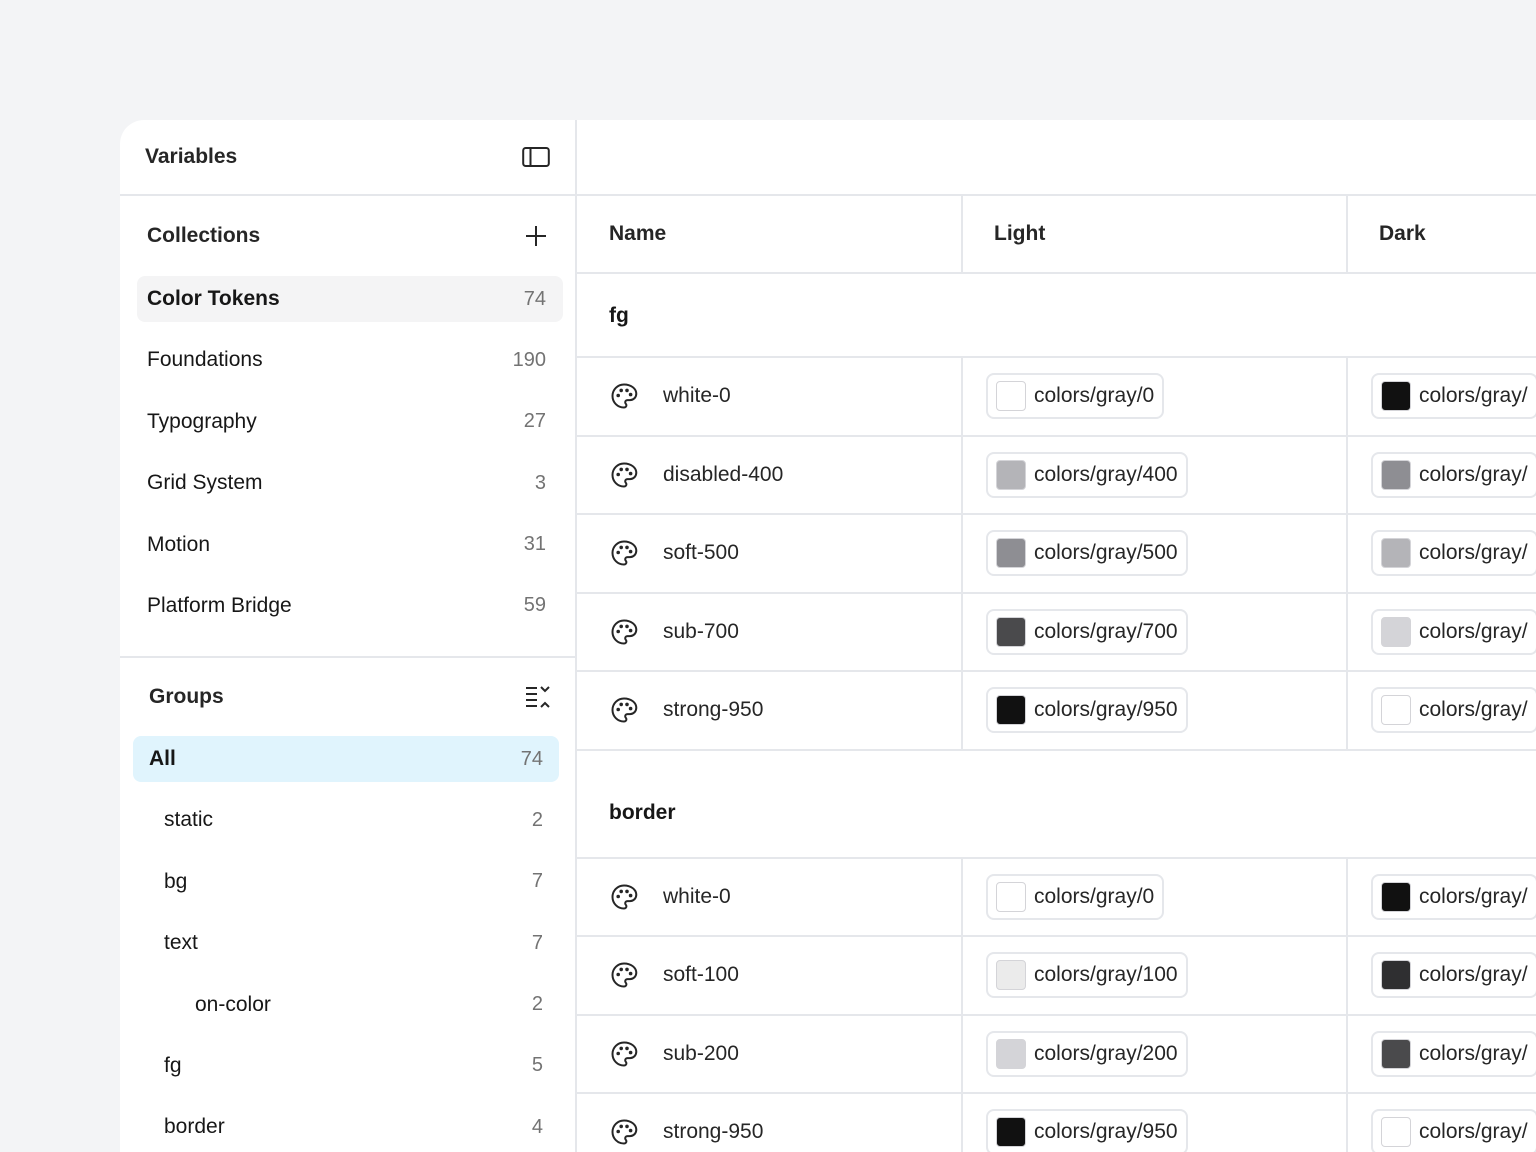 The image size is (1536, 1152). I want to click on variable-name-cell: disabled-400, so click(696, 475).